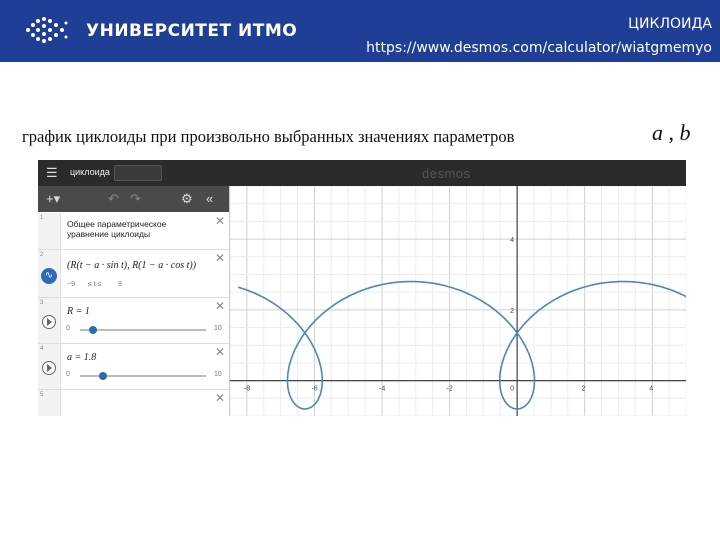 Image resolution: width=720 pixels, height=540 pixels. Describe the element at coordinates (95, 284) in the screenshot. I see `domain-operator: ≤ t ≤` at that location.